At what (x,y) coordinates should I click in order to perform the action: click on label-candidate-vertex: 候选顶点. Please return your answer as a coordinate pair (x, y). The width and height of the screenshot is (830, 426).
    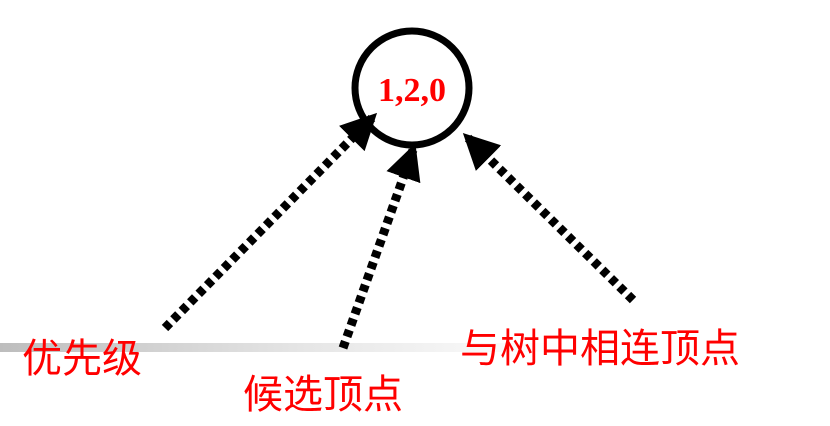
    Looking at the image, I should click on (323, 395).